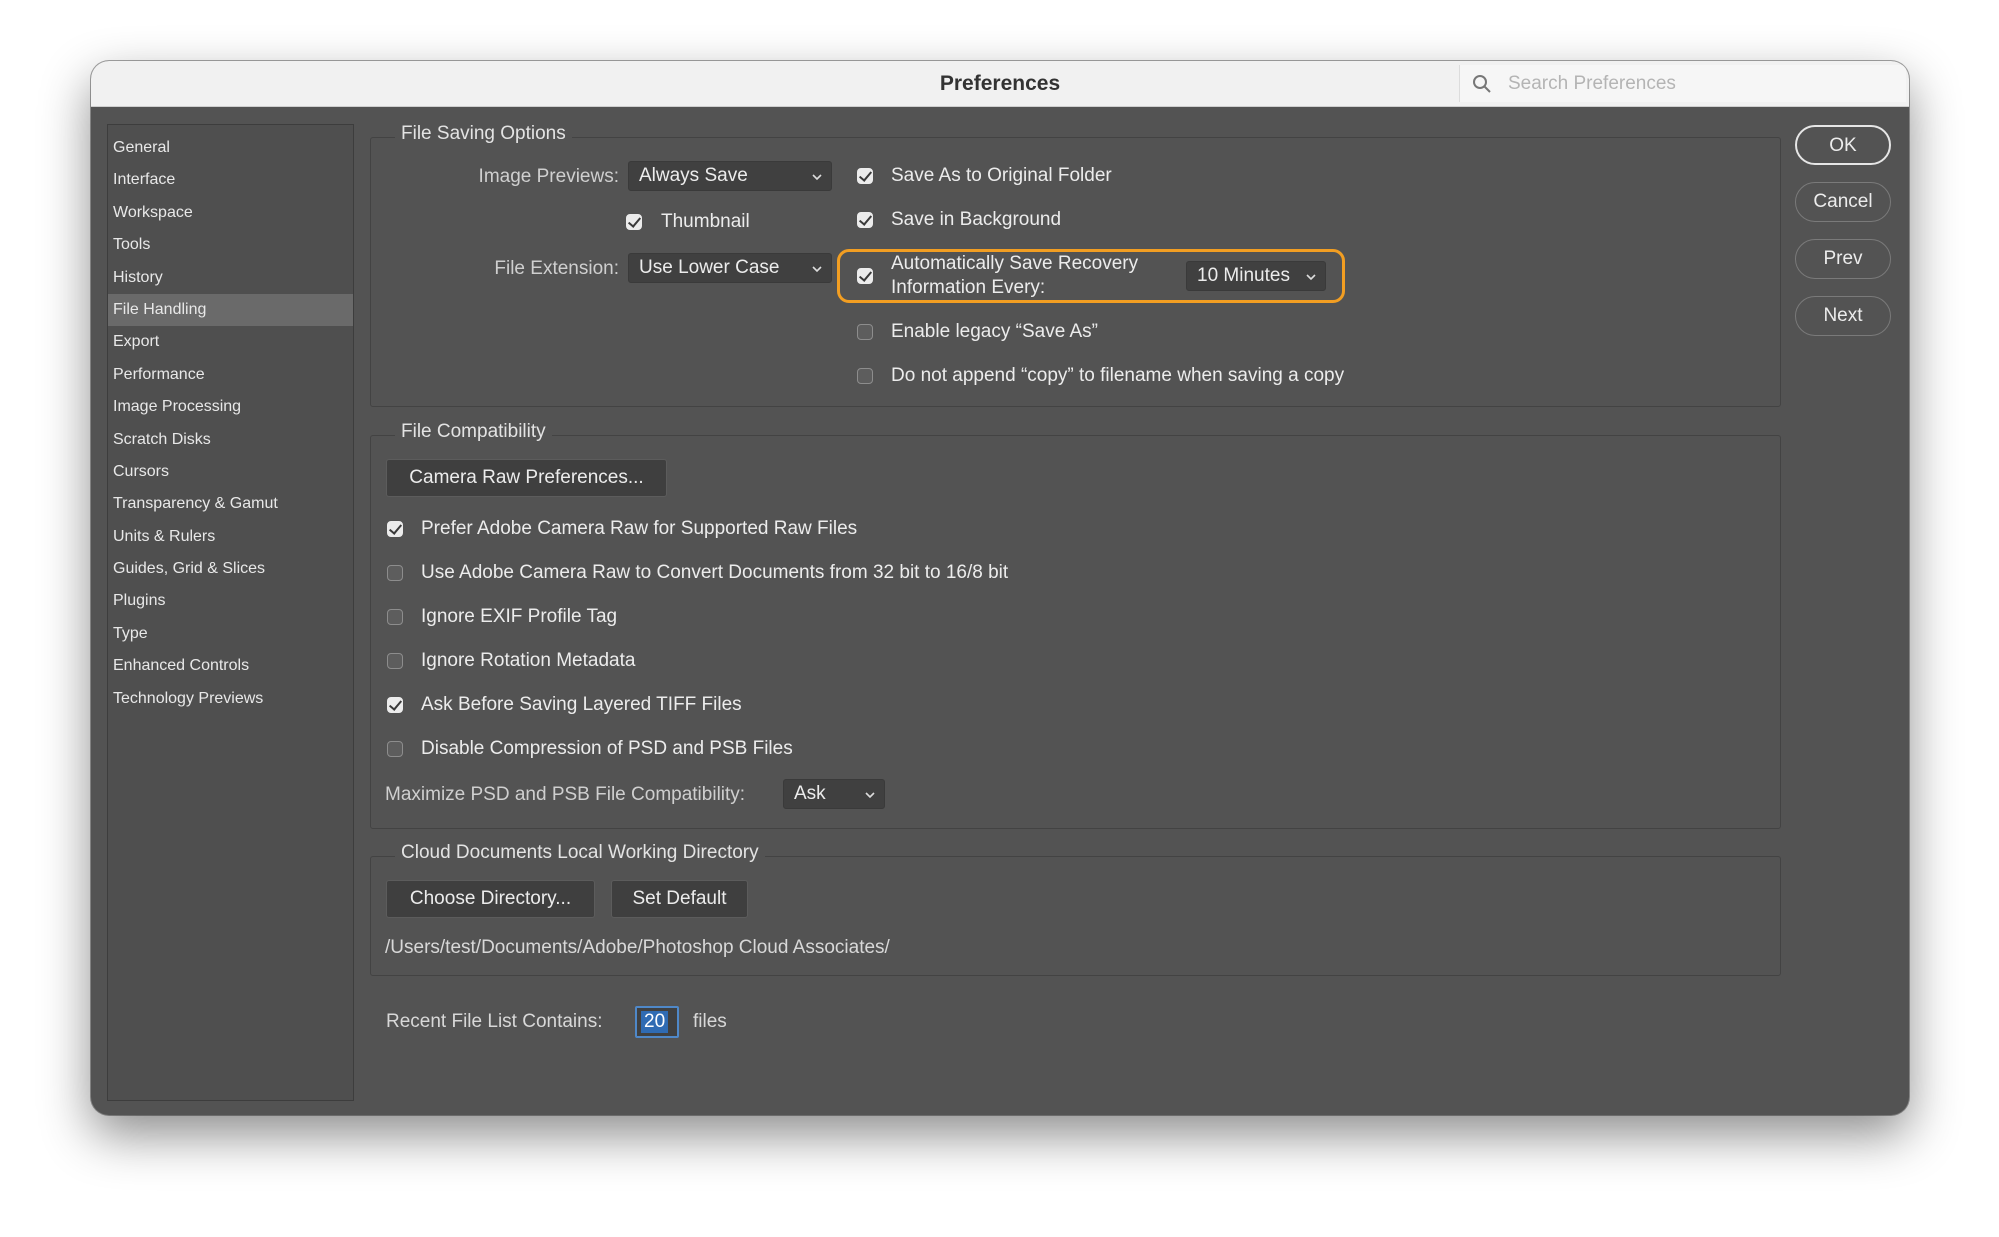 The image size is (1999, 1237). Describe the element at coordinates (395, 705) in the screenshot. I see `ask-layered-tiff-checkbox` at that location.